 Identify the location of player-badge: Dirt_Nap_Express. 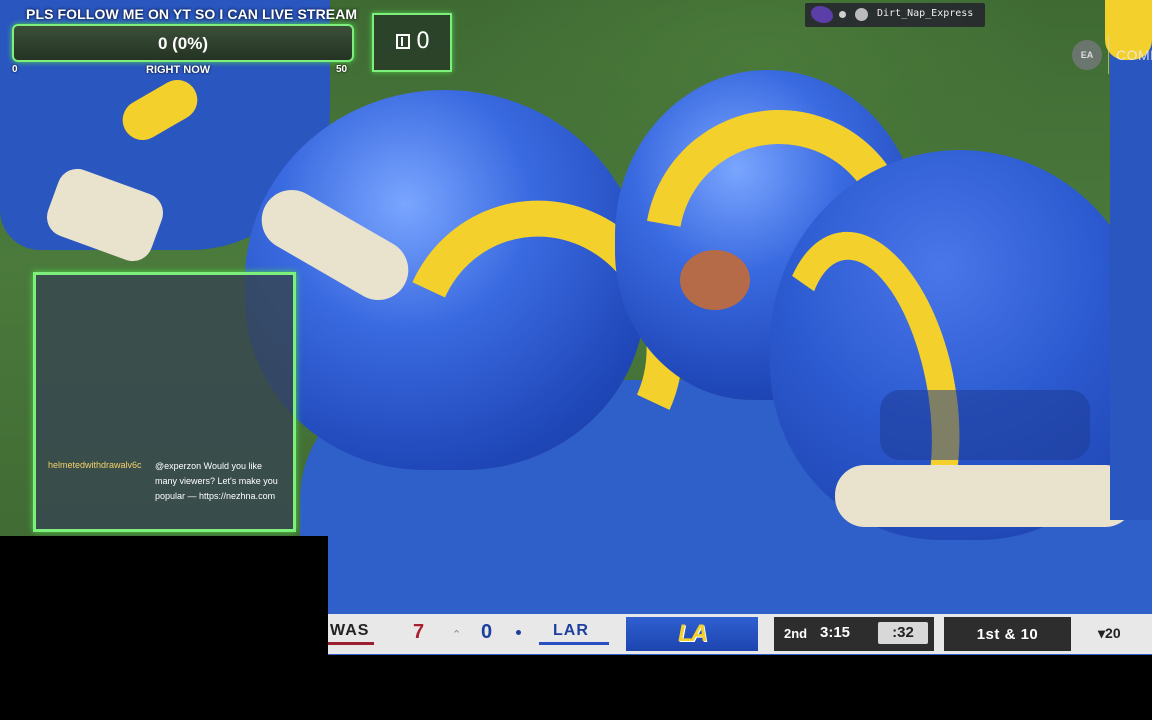
(895, 15).